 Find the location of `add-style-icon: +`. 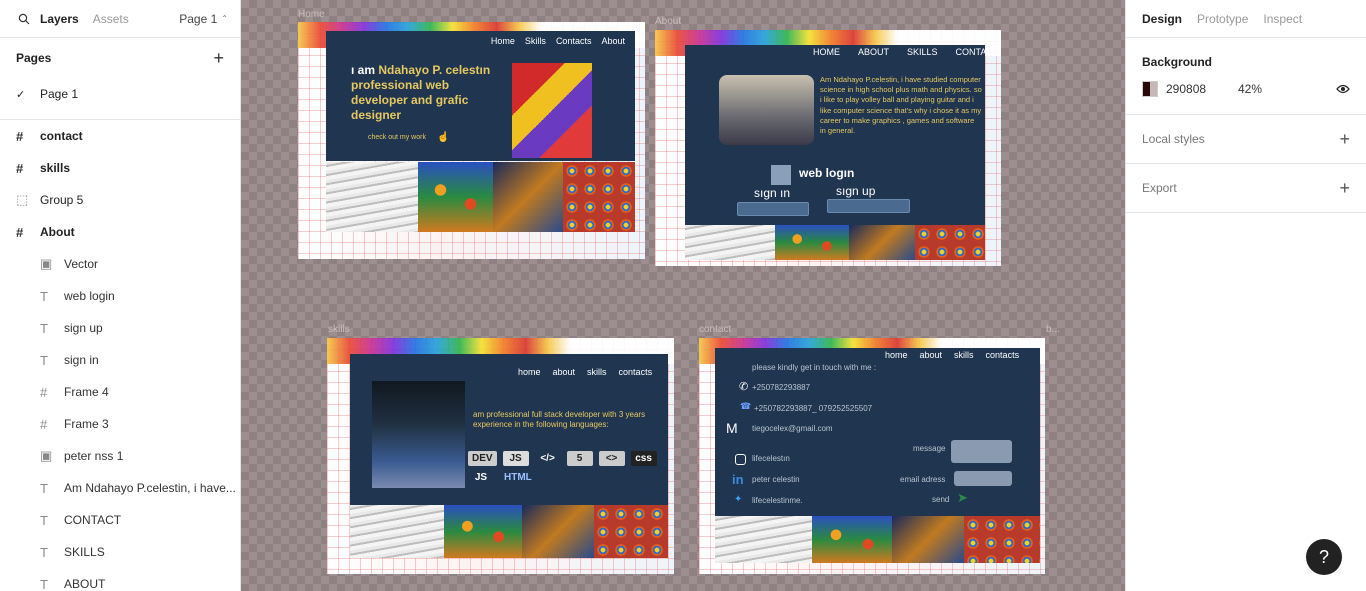

add-style-icon: + is located at coordinates (1344, 139).